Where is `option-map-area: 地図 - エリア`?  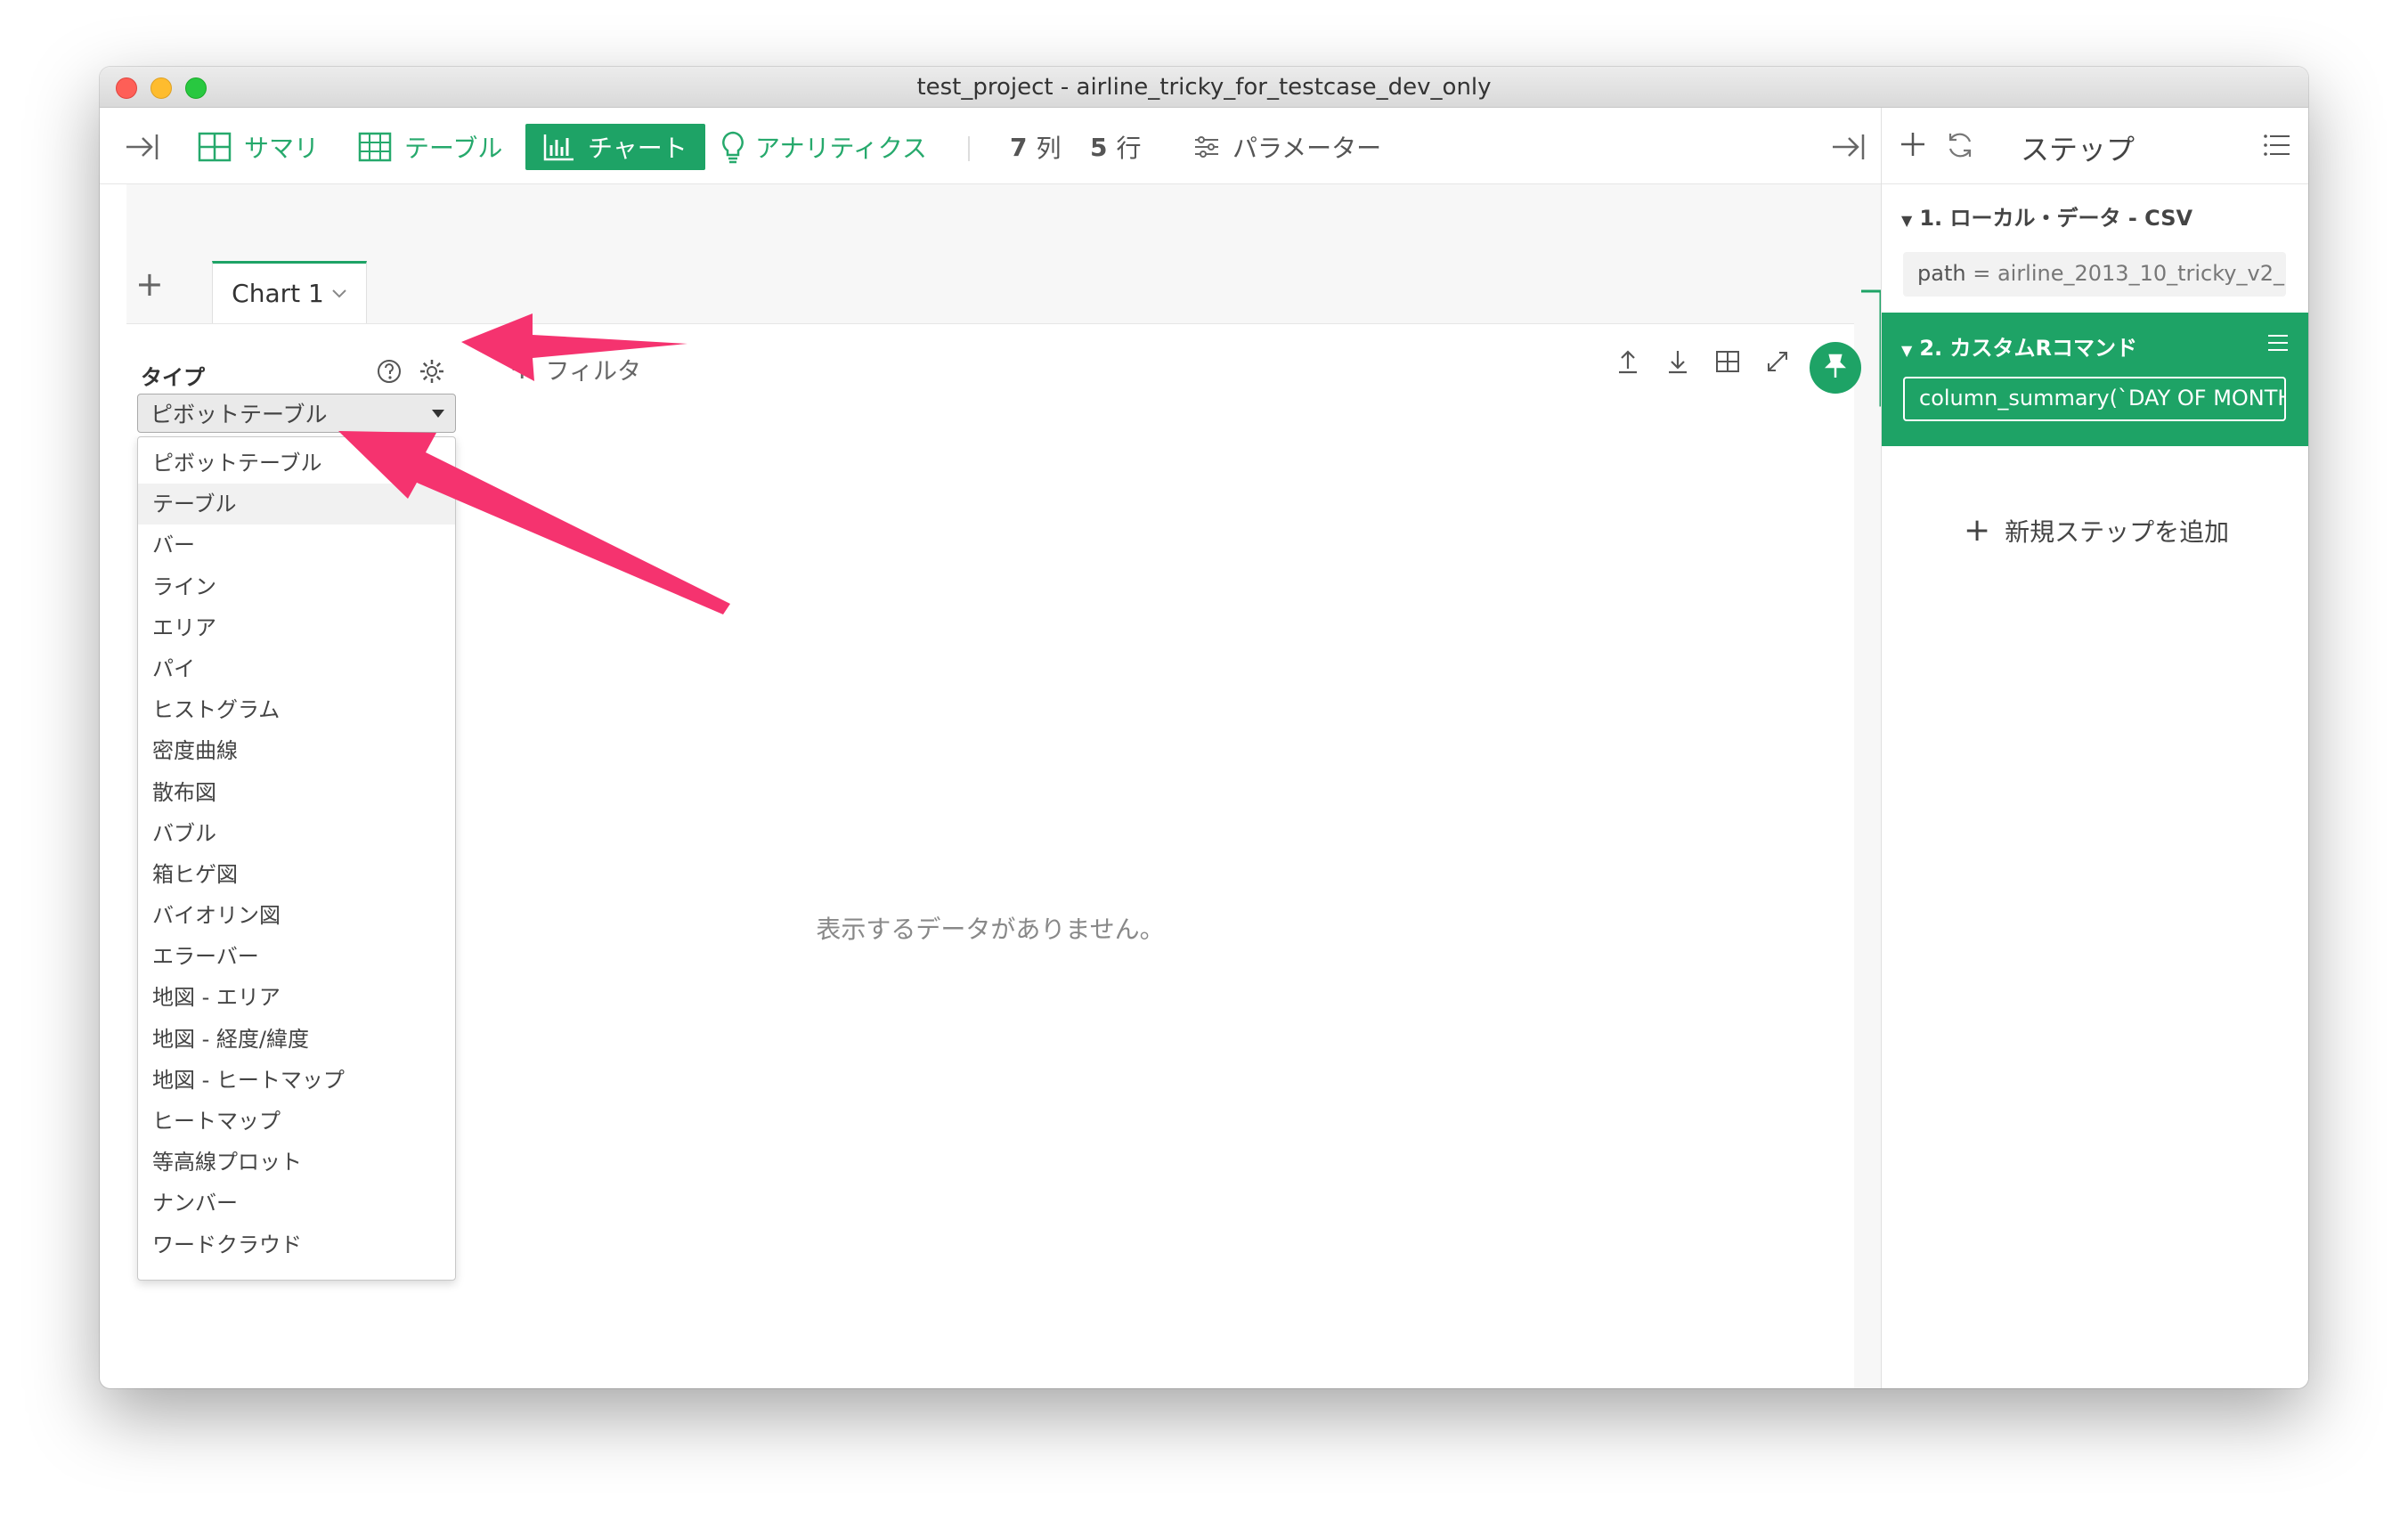
option-map-area: 地図 - エリア is located at coordinates (296, 998).